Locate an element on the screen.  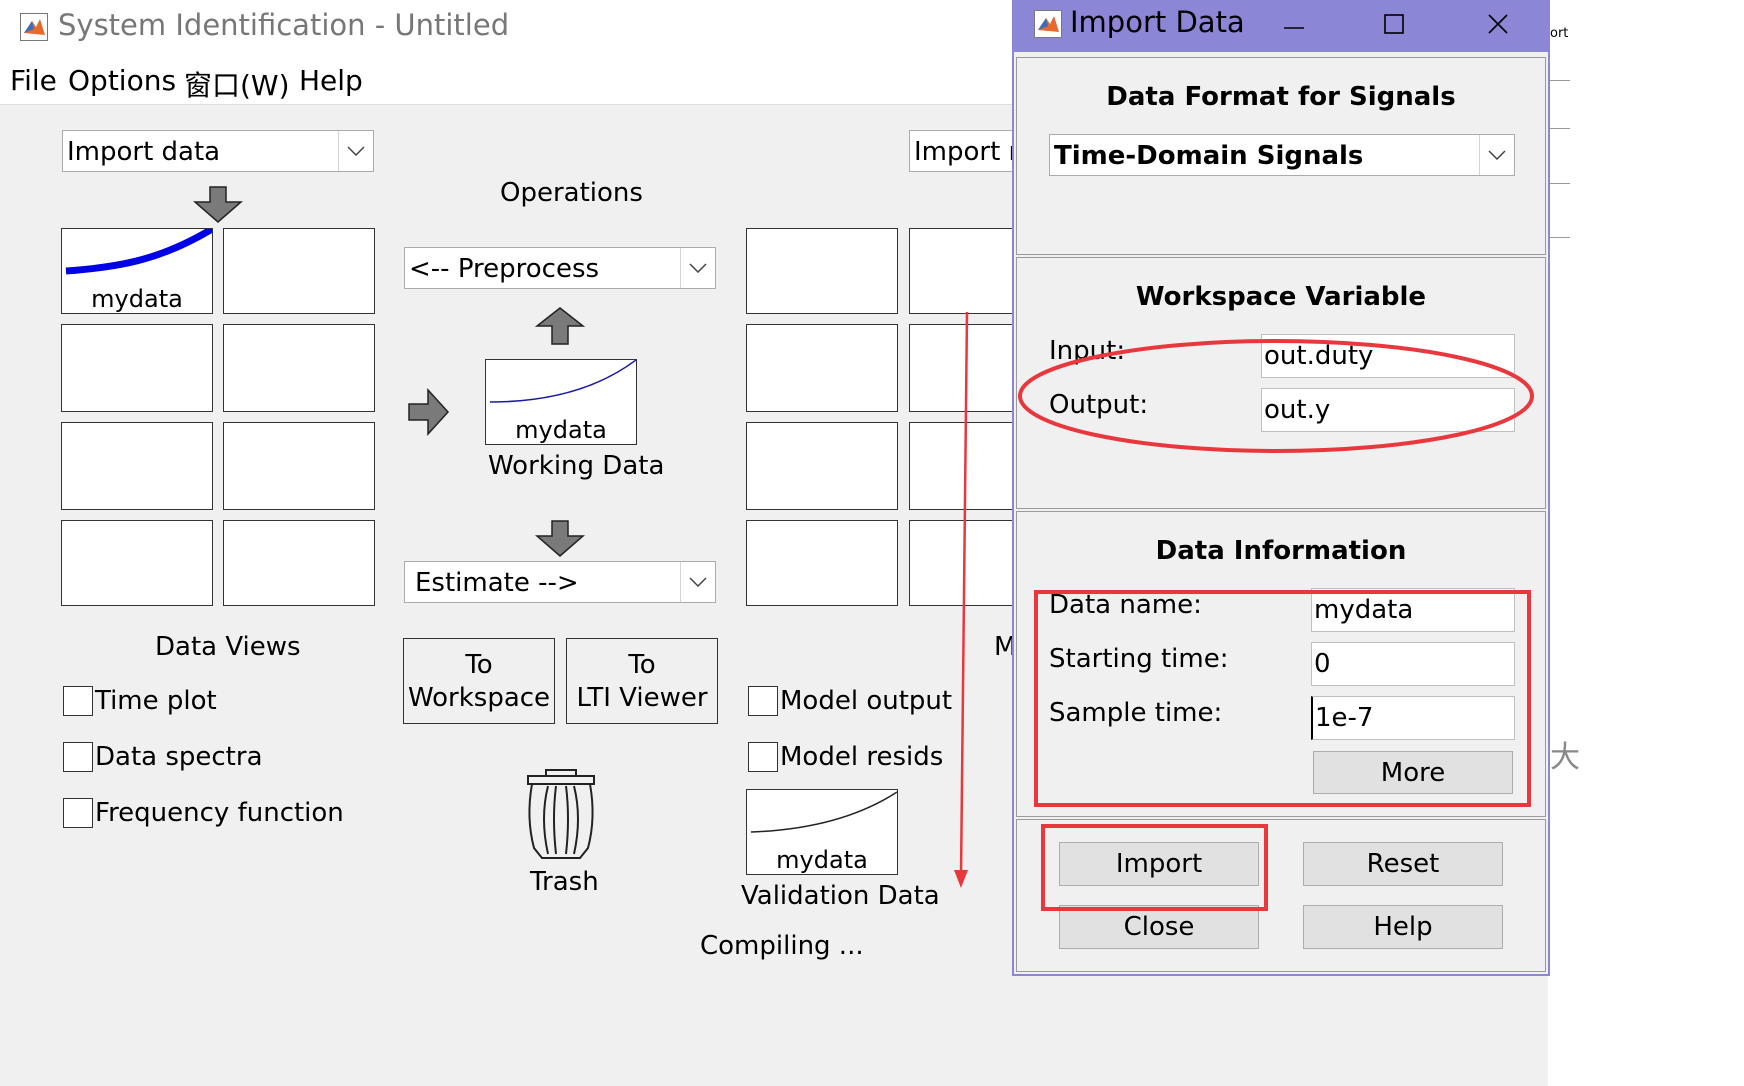
operations-label: Operations is located at coordinates (571, 193).